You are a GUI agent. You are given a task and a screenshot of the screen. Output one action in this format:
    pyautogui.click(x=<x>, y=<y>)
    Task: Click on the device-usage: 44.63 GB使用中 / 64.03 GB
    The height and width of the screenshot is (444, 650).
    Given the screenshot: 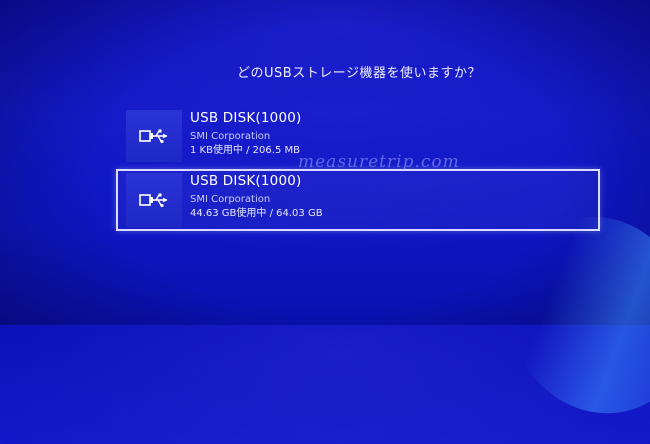 What is the action you would take?
    pyautogui.click(x=256, y=214)
    